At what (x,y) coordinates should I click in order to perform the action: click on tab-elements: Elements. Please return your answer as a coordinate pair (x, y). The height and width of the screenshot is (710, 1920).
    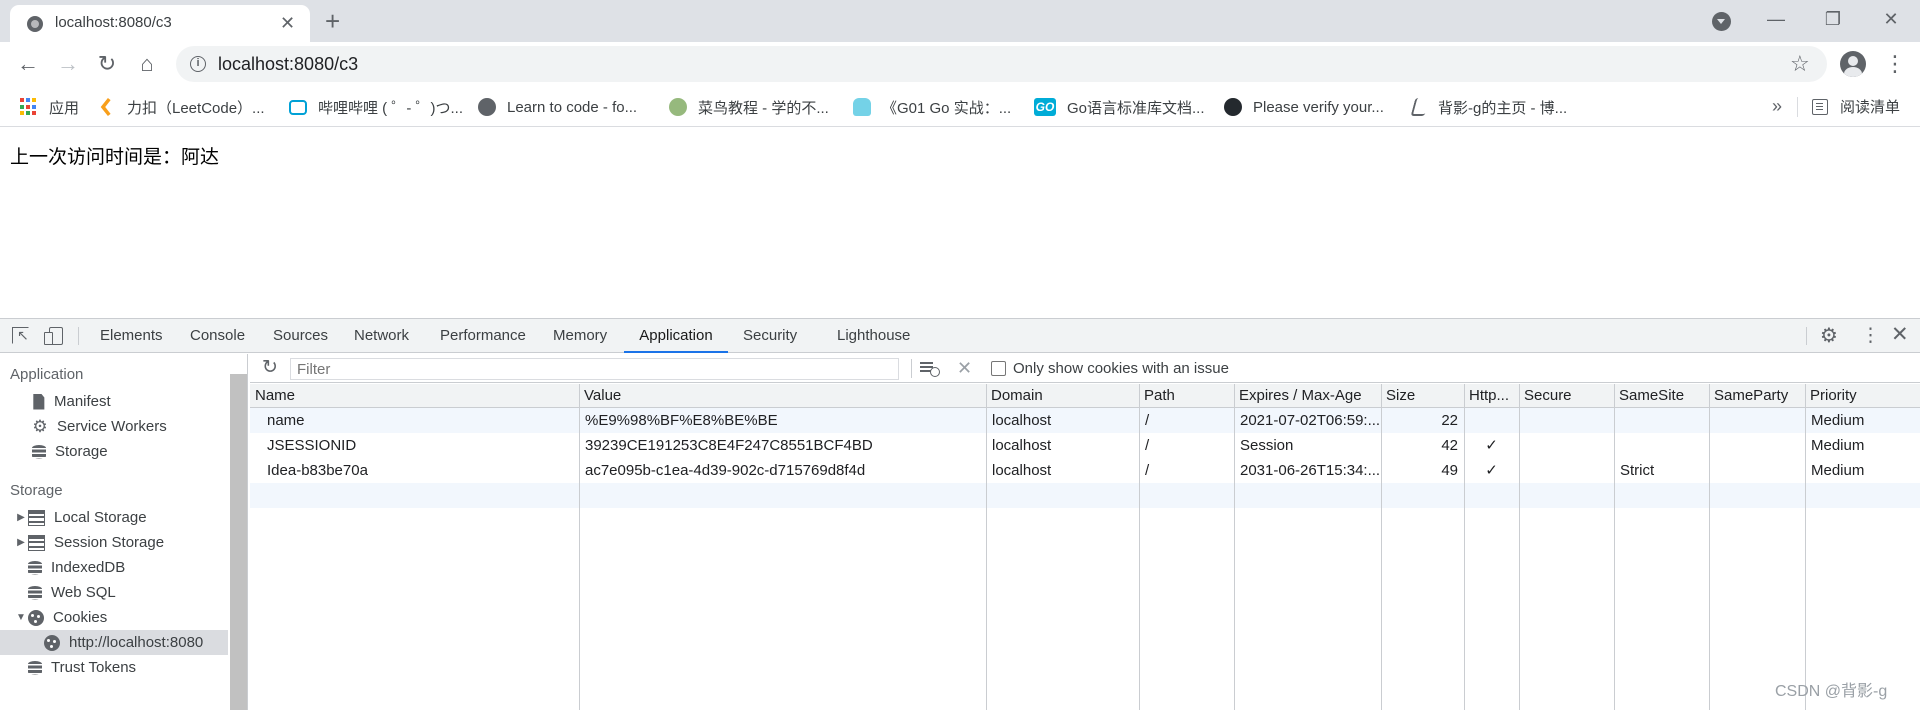
    Looking at the image, I should click on (131, 336).